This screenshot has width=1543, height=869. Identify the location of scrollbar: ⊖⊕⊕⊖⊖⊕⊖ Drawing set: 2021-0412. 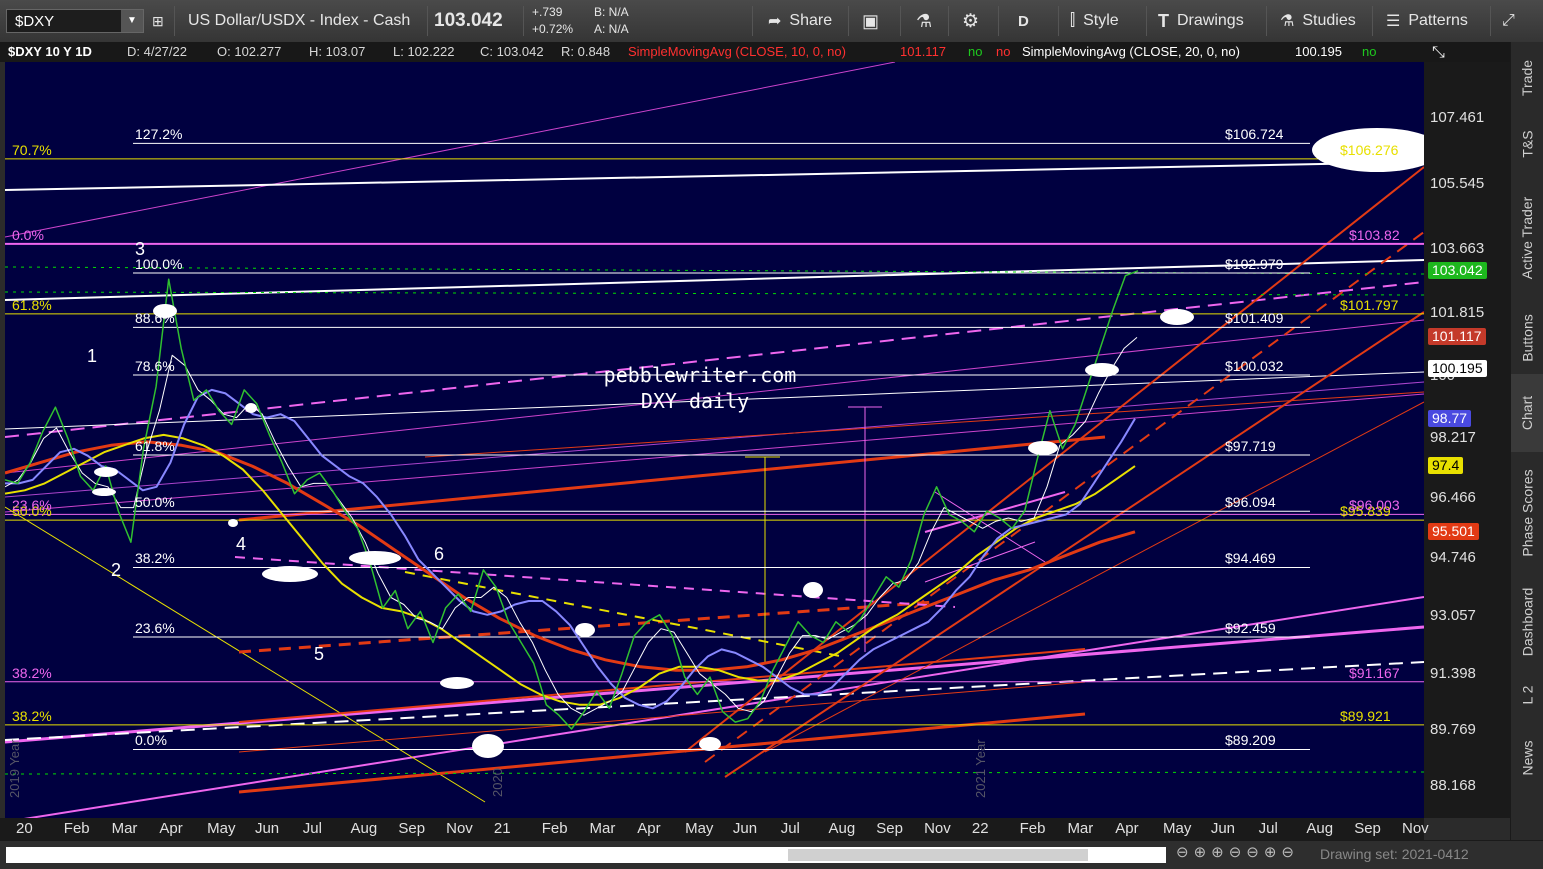
(771, 854).